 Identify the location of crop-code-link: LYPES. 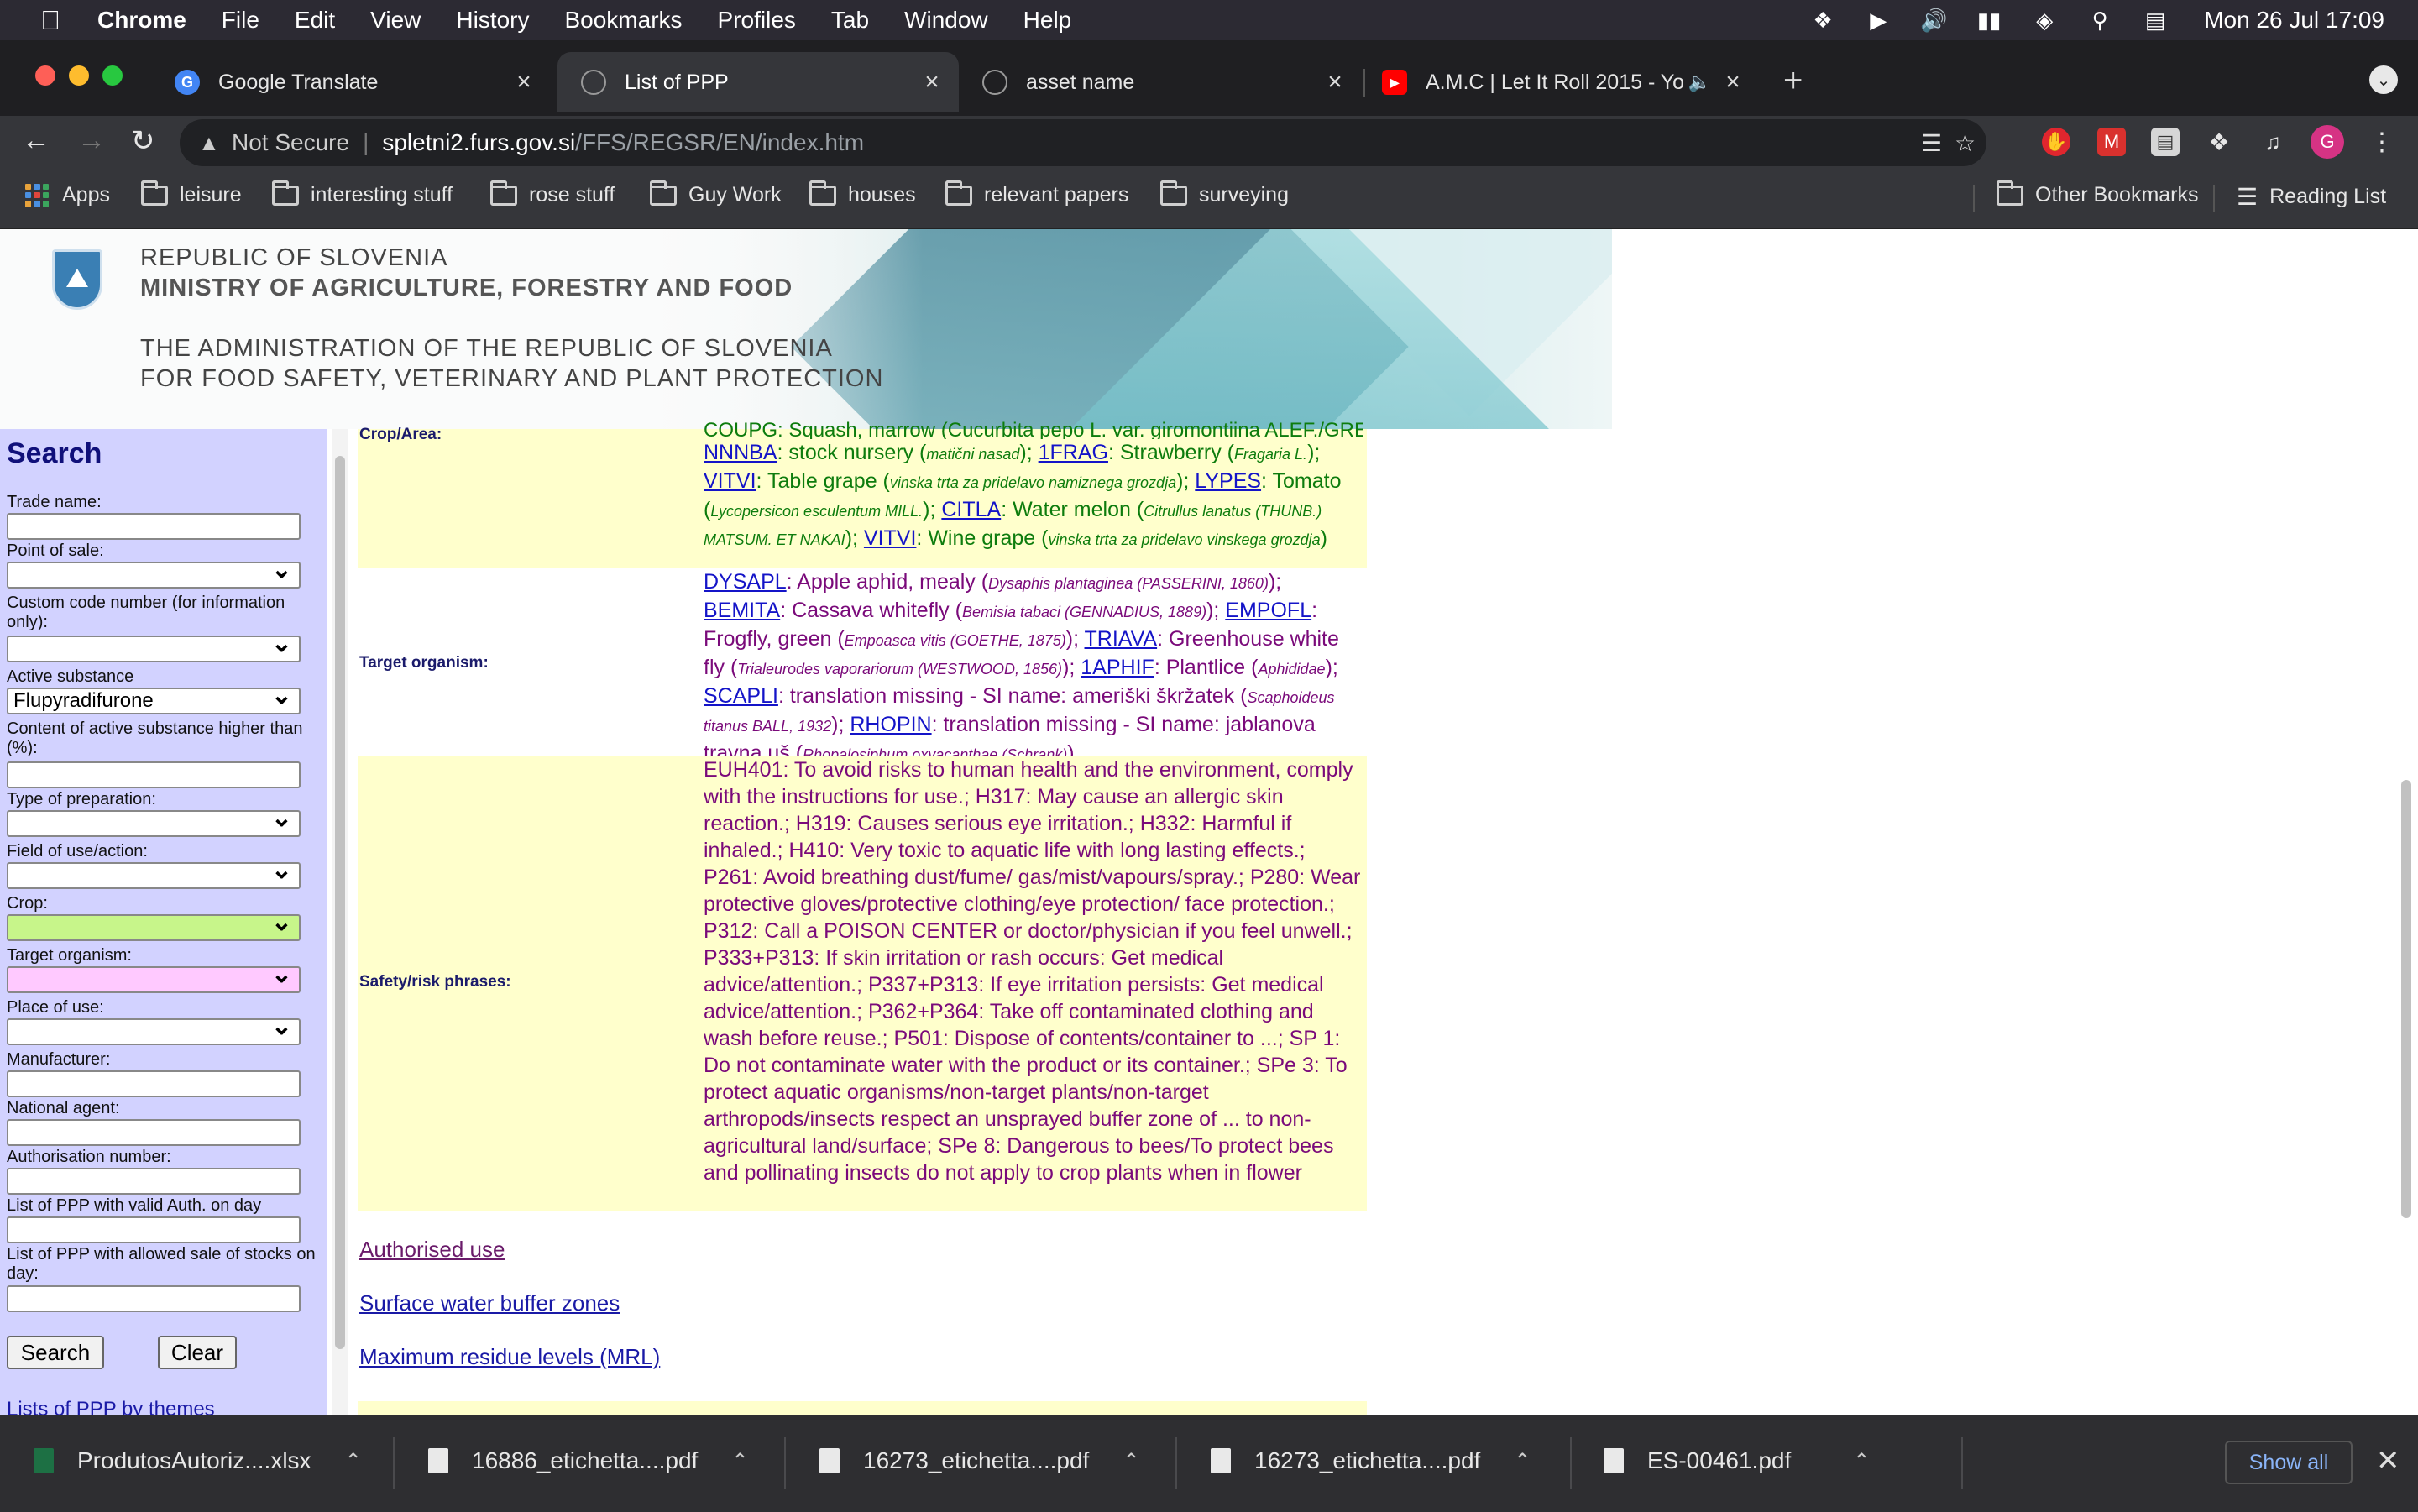
(1228, 481).